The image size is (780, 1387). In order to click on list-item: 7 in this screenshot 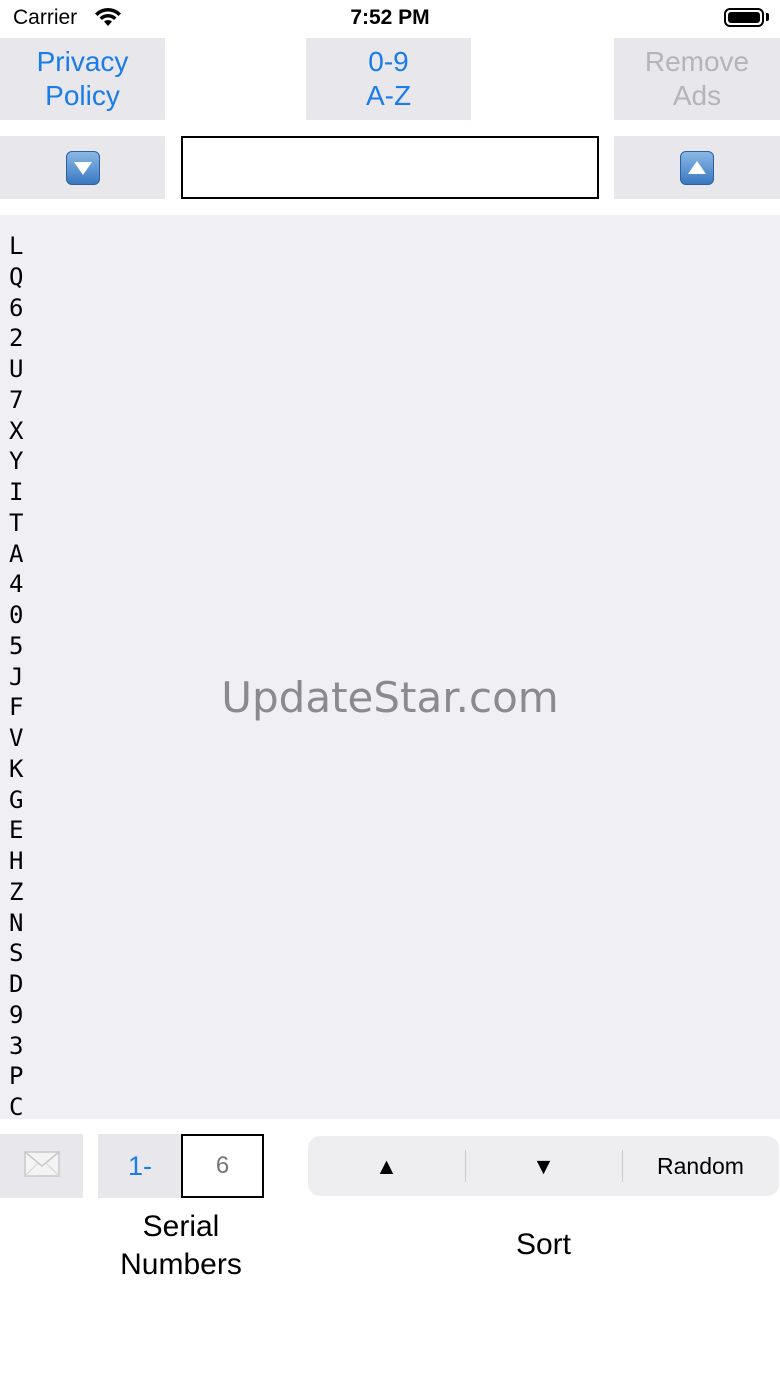, I will do `click(16, 399)`.